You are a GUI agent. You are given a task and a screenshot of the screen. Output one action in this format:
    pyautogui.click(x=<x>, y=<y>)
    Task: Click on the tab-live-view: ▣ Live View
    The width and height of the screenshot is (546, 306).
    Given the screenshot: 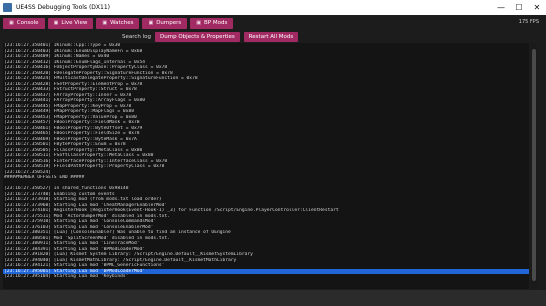 What is the action you would take?
    pyautogui.click(x=70, y=23)
    